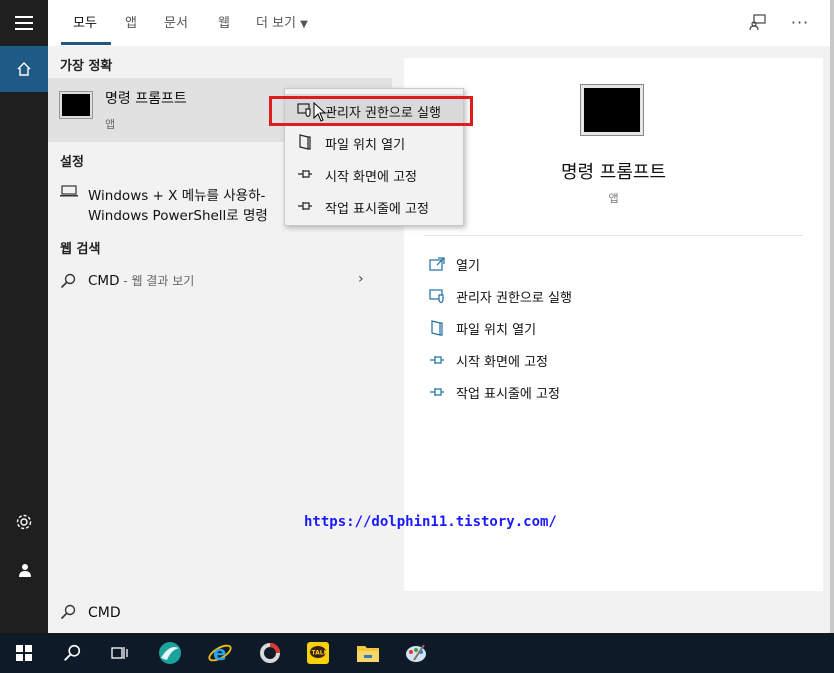  Describe the element at coordinates (24, 316) in the screenshot. I see `left-rail` at that location.